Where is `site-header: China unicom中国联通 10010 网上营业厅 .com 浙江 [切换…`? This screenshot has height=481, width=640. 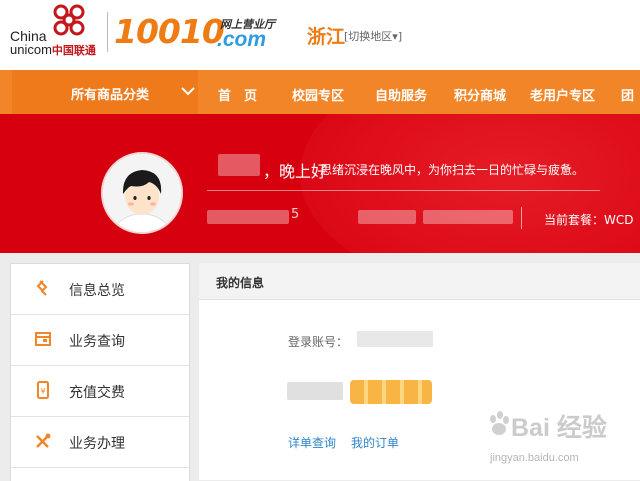 site-header: China unicom中国联通 10010 网上营业厅 .com 浙江 [切换… is located at coordinates (320, 35).